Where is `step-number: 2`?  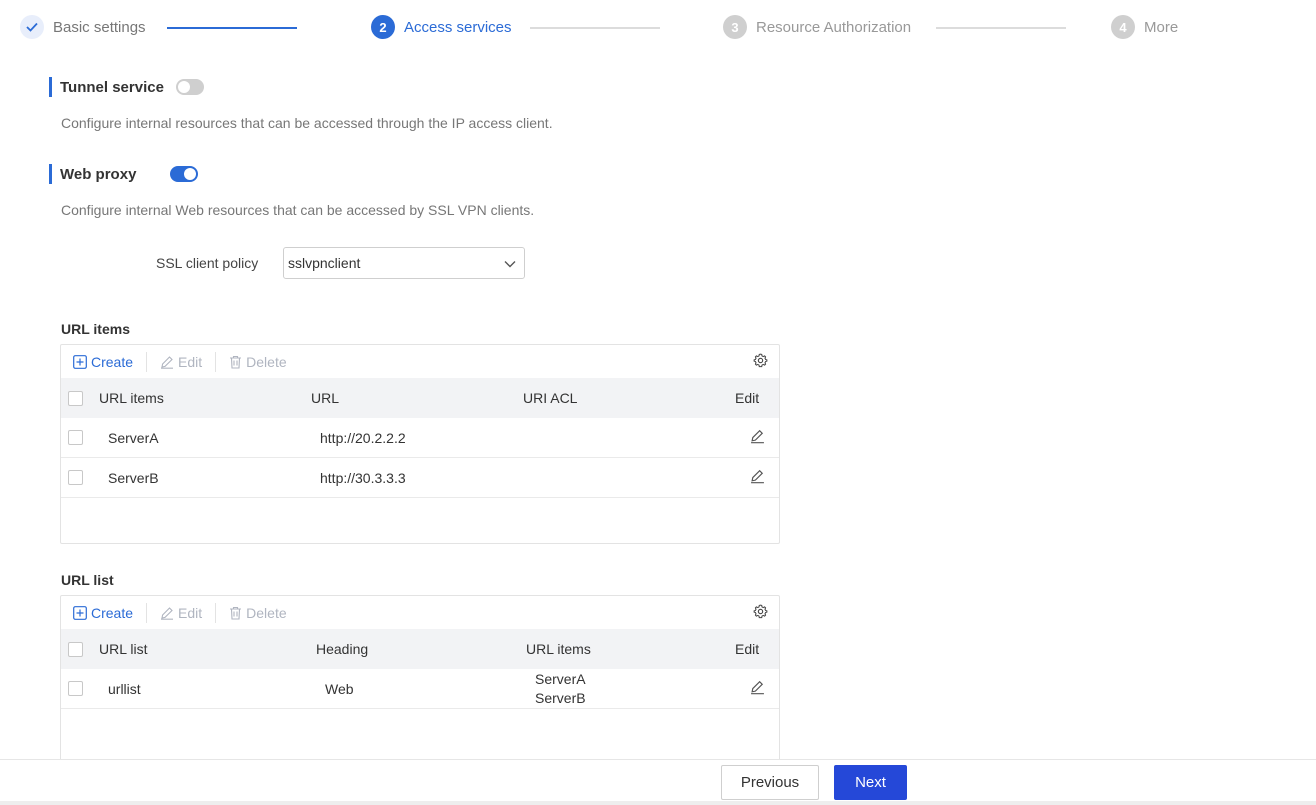 step-number: 2 is located at coordinates (383, 27).